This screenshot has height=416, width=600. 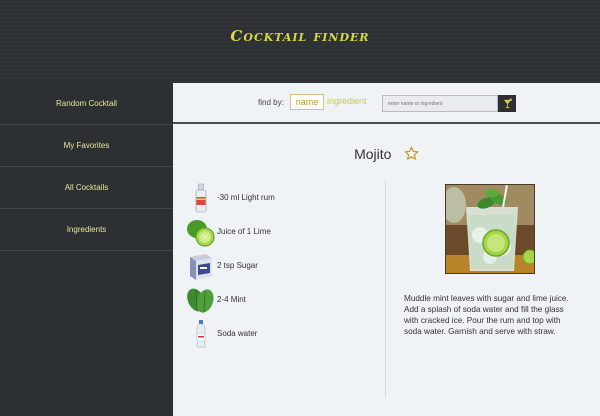 What do you see at coordinates (246, 197) in the screenshot?
I see `ingredient-text: -30 ml Light rum` at bounding box center [246, 197].